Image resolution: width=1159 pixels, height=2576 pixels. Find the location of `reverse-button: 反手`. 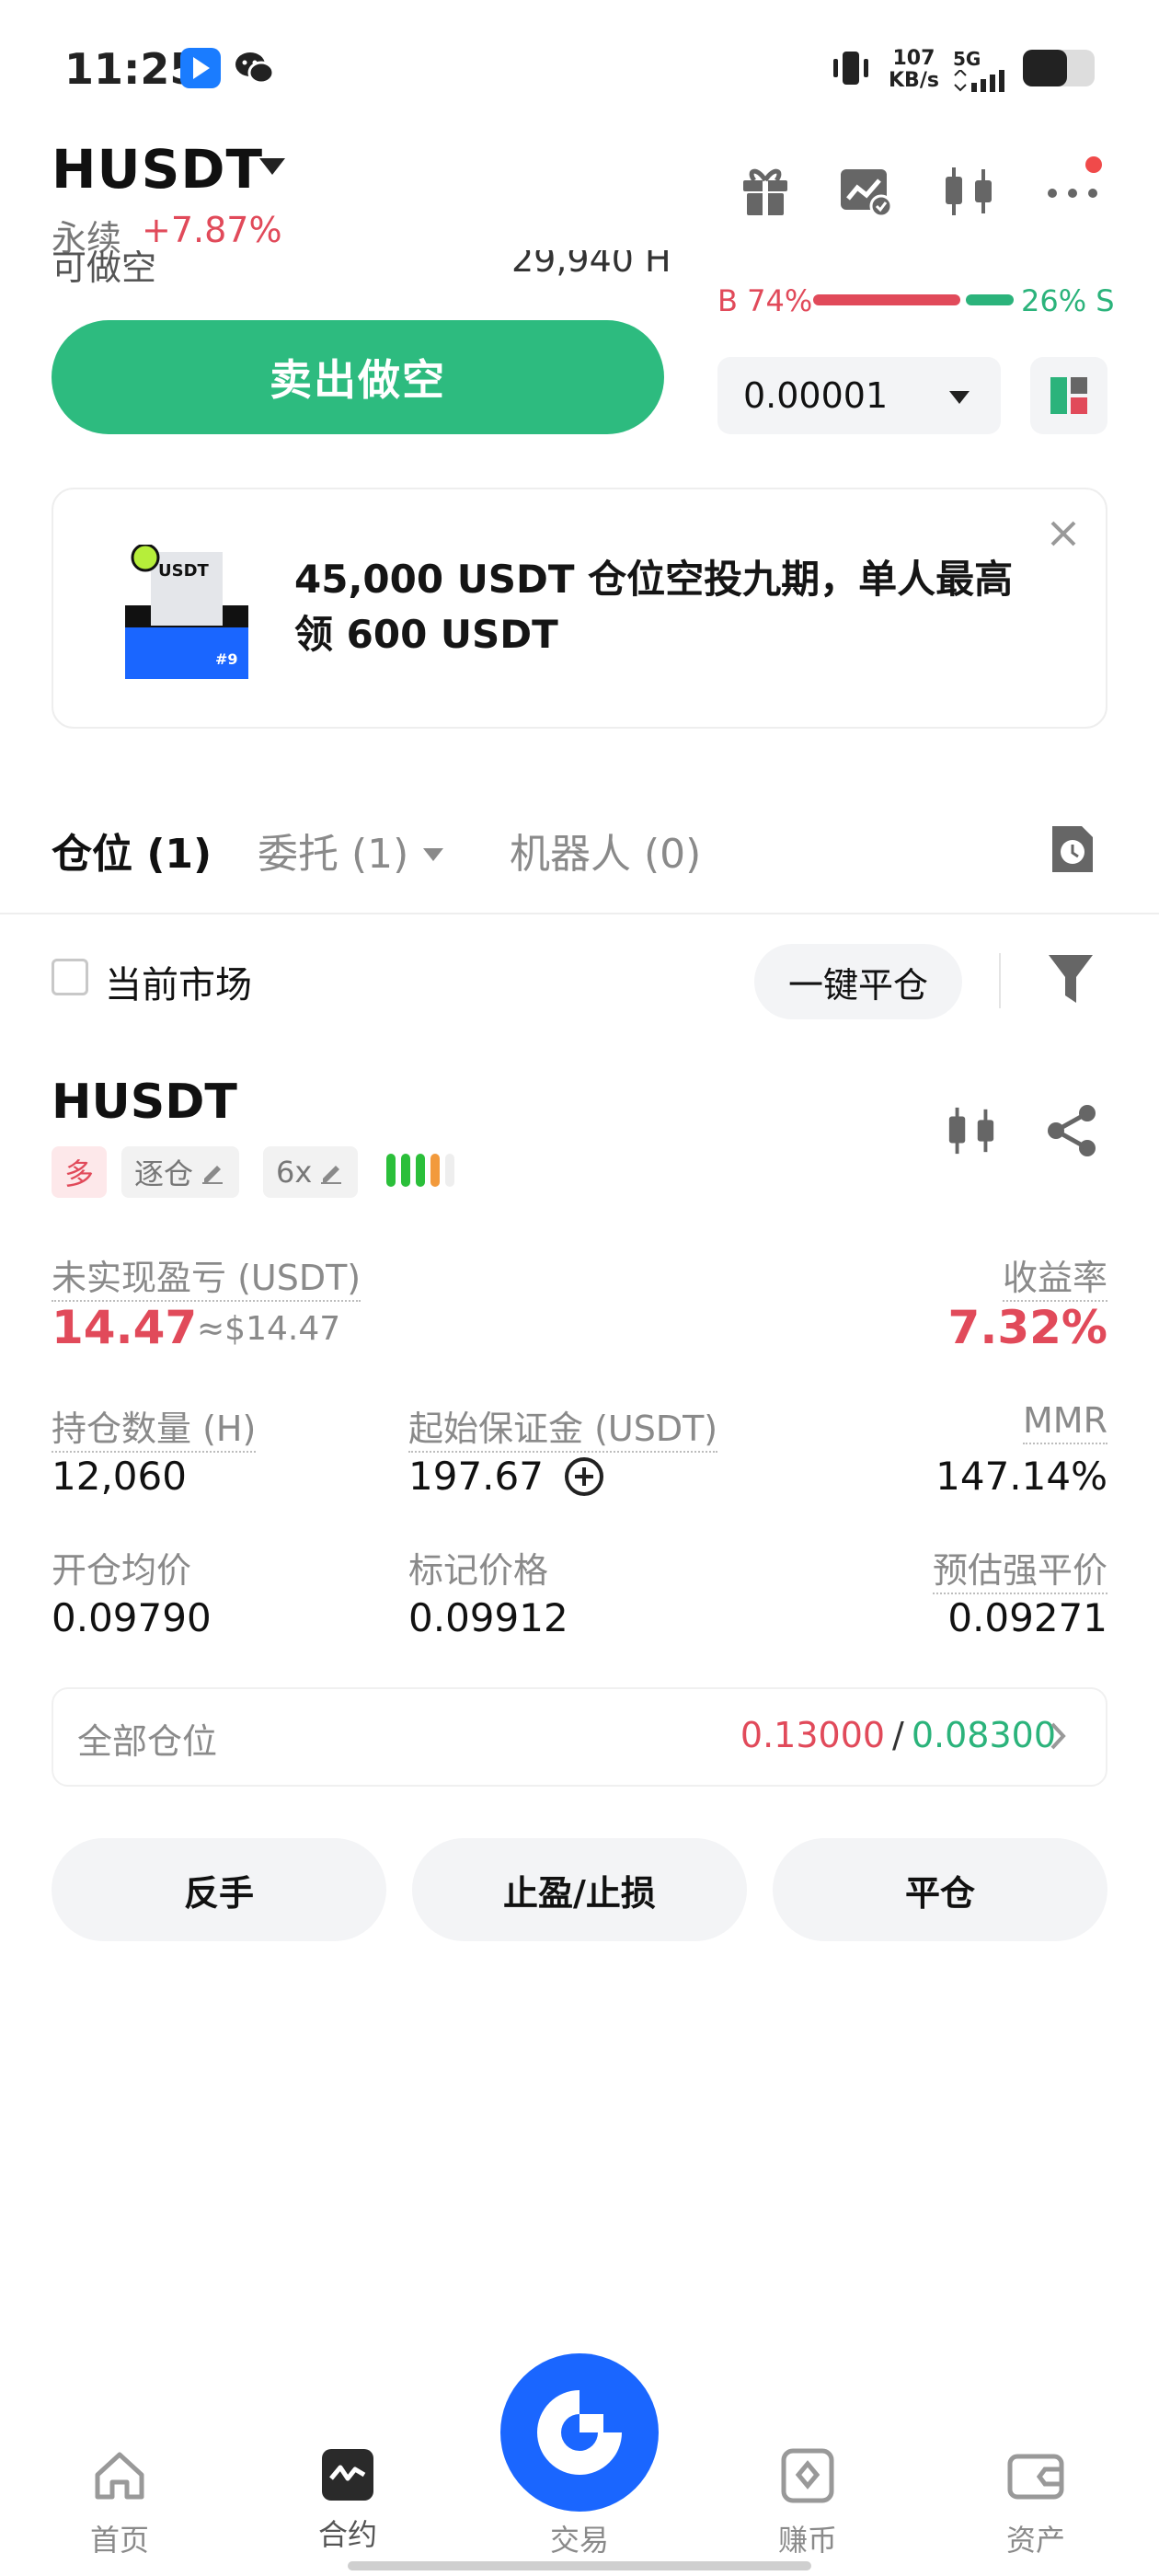

reverse-button: 反手 is located at coordinates (219, 1890).